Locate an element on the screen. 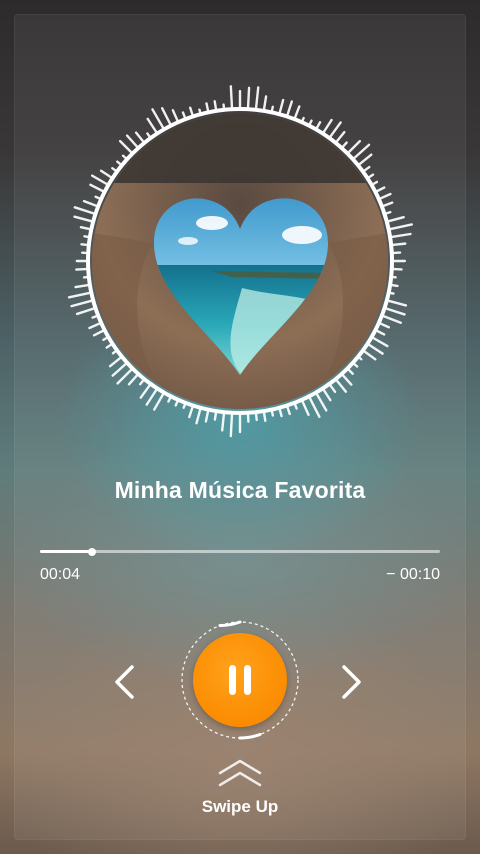  time-elapsed: 00:04 is located at coordinates (60, 574).